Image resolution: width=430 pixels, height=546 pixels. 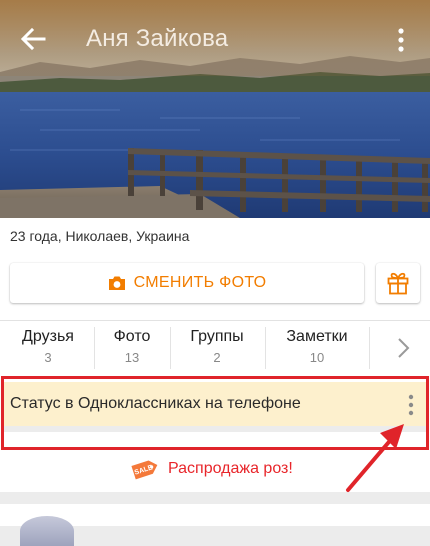 What do you see at coordinates (200, 282) in the screenshot?
I see `change-photo-label: СМЕНИТЬ ФОТО` at bounding box center [200, 282].